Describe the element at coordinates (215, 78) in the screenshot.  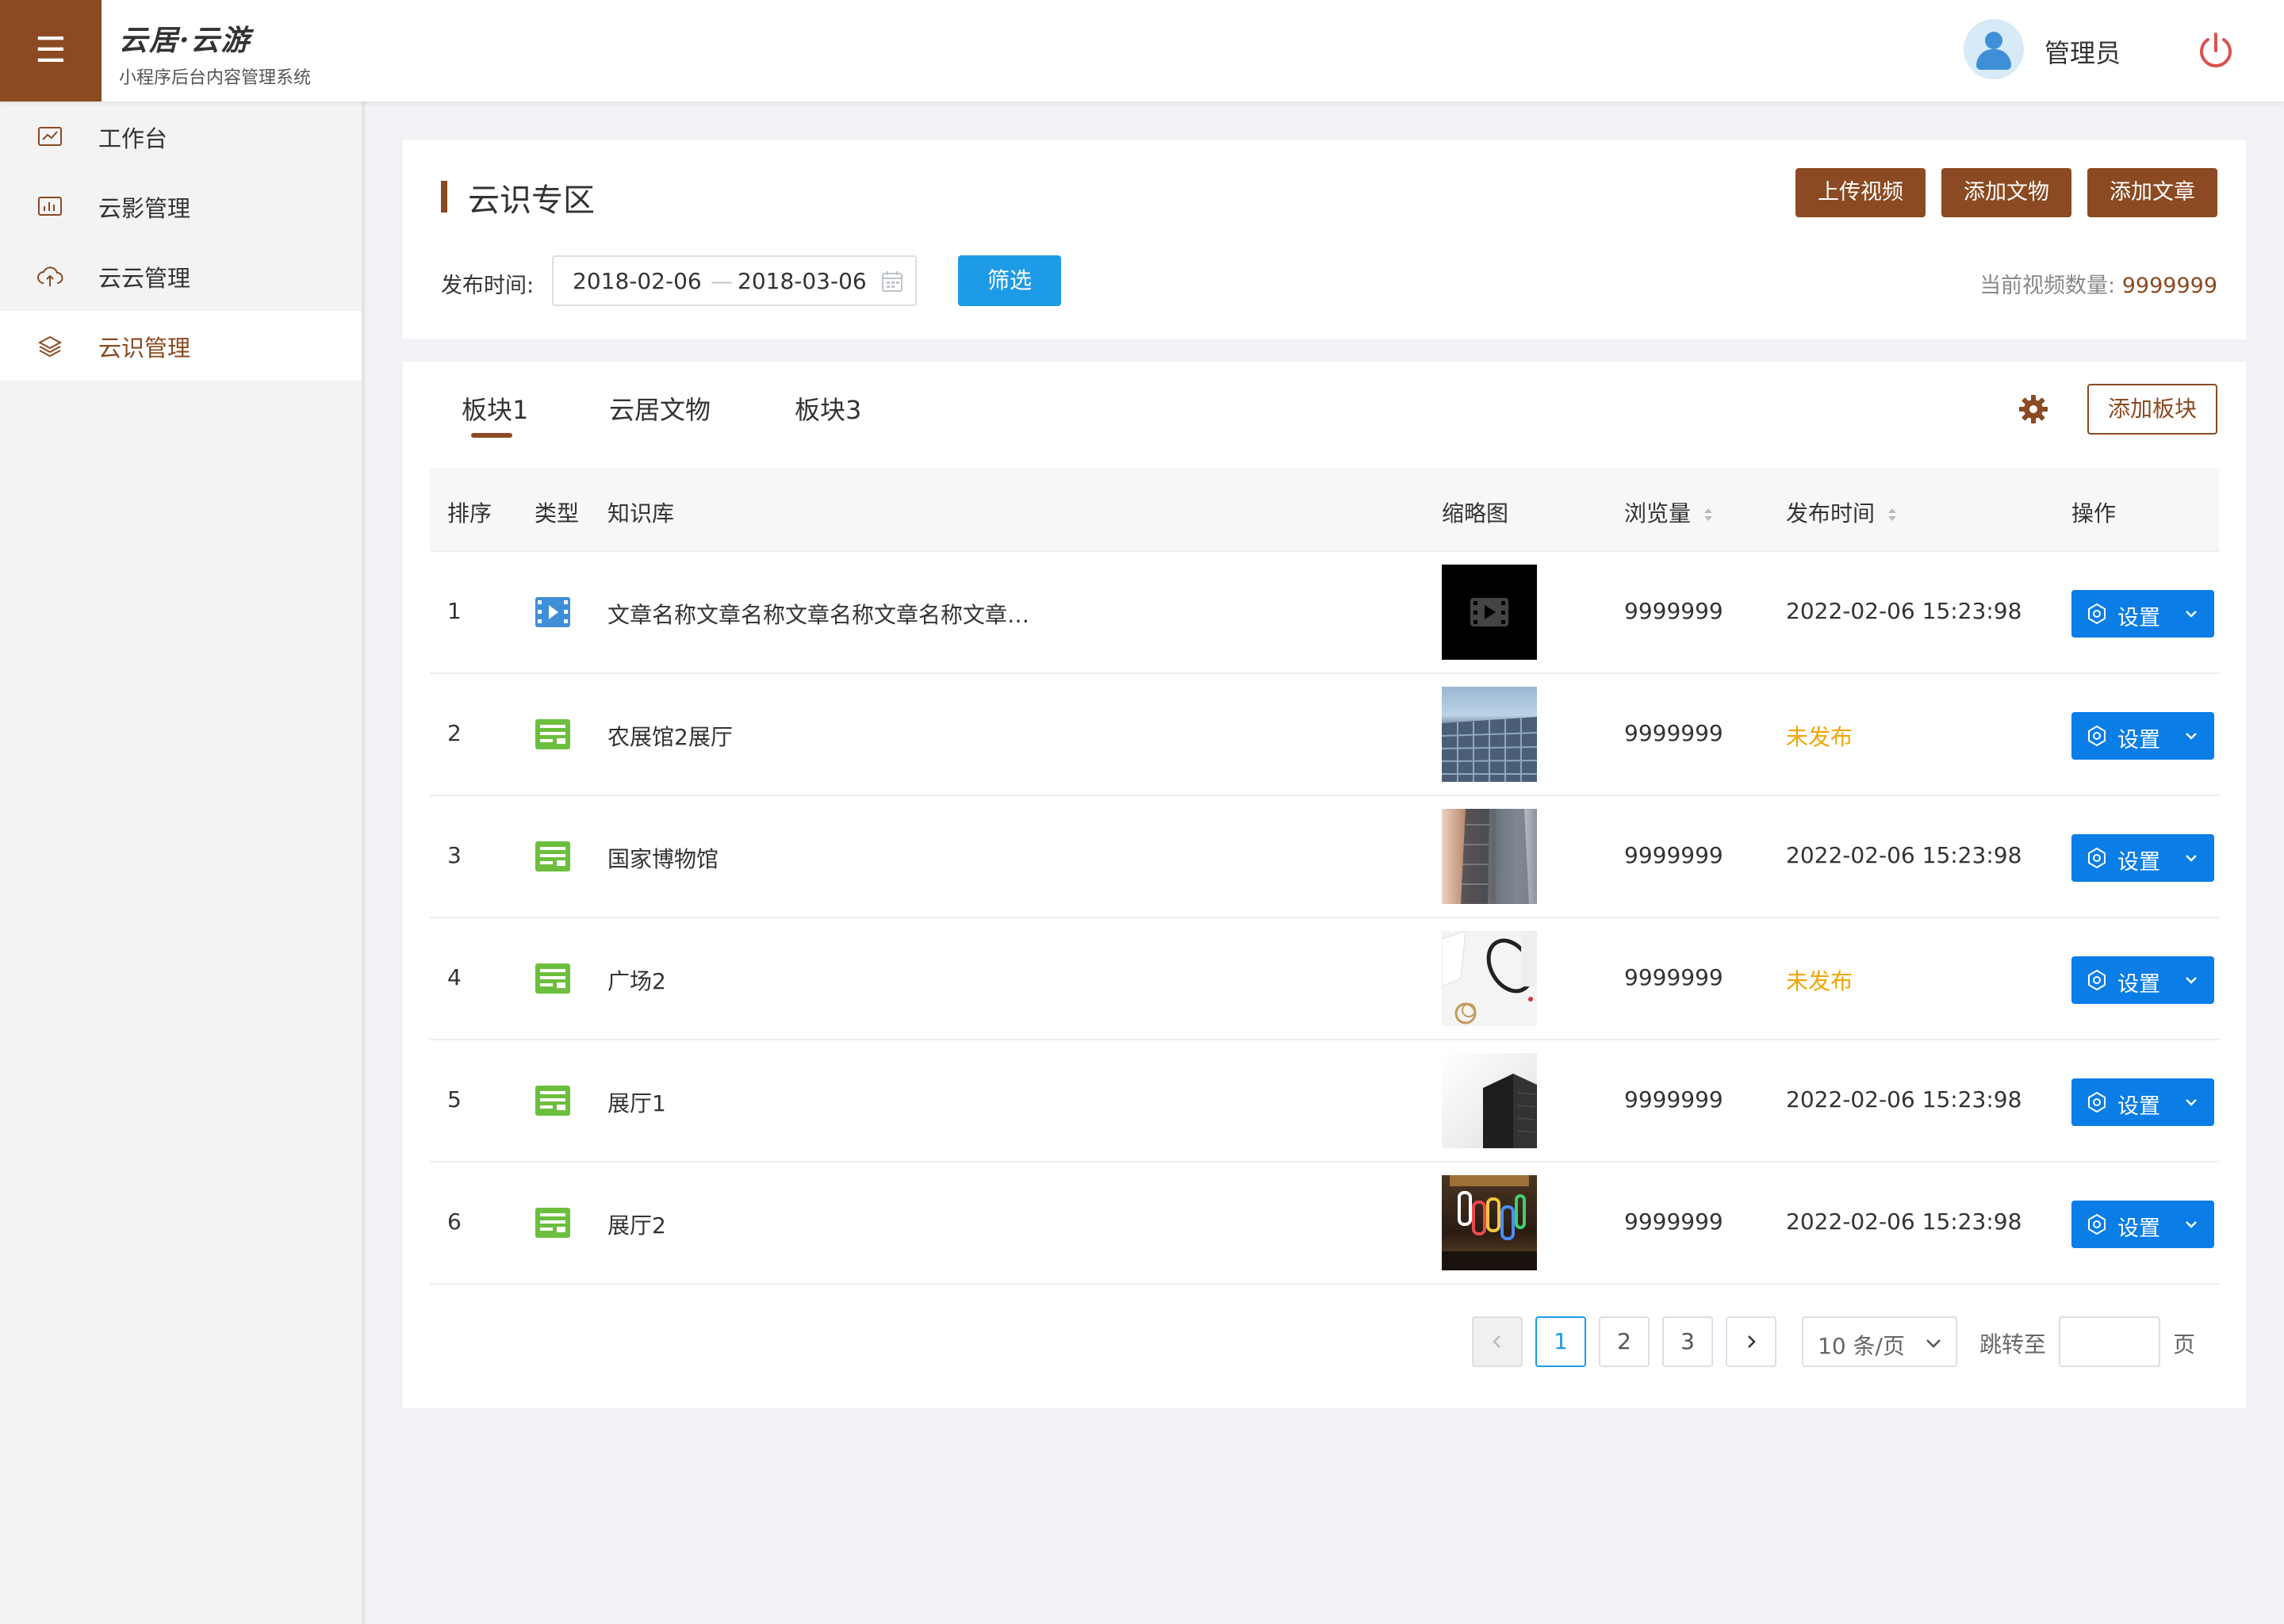
I see `brand-subtitle: 小程序后台内容管理系统` at that location.